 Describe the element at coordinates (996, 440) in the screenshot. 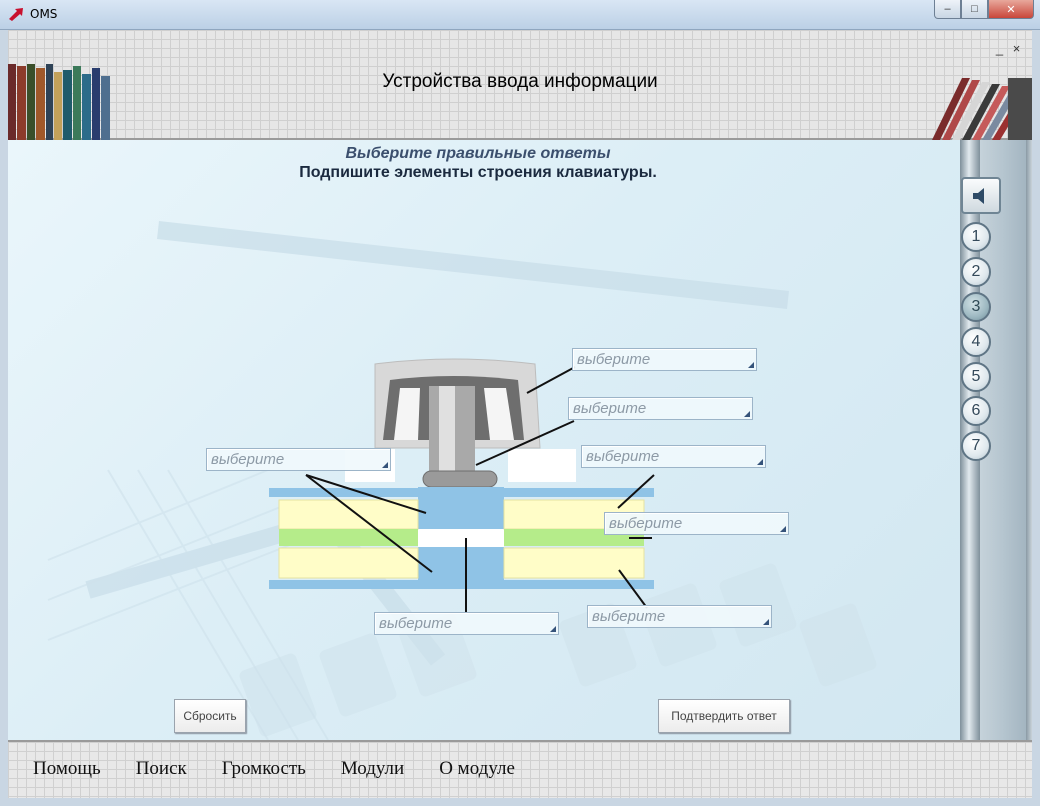

I see `question-nav: 1 2 3 4 5 6 7` at that location.